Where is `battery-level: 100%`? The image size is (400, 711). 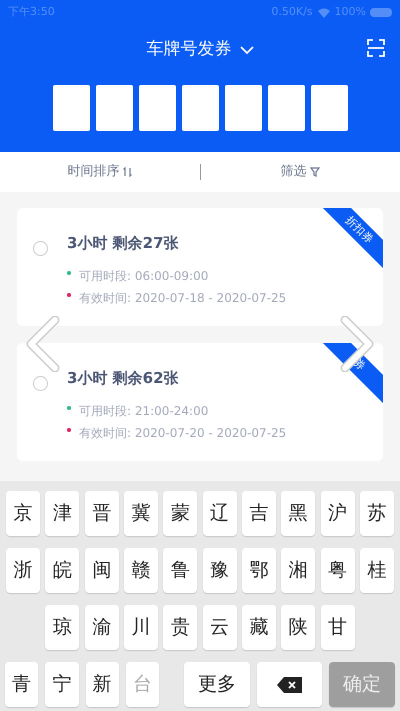 battery-level: 100% is located at coordinates (350, 12).